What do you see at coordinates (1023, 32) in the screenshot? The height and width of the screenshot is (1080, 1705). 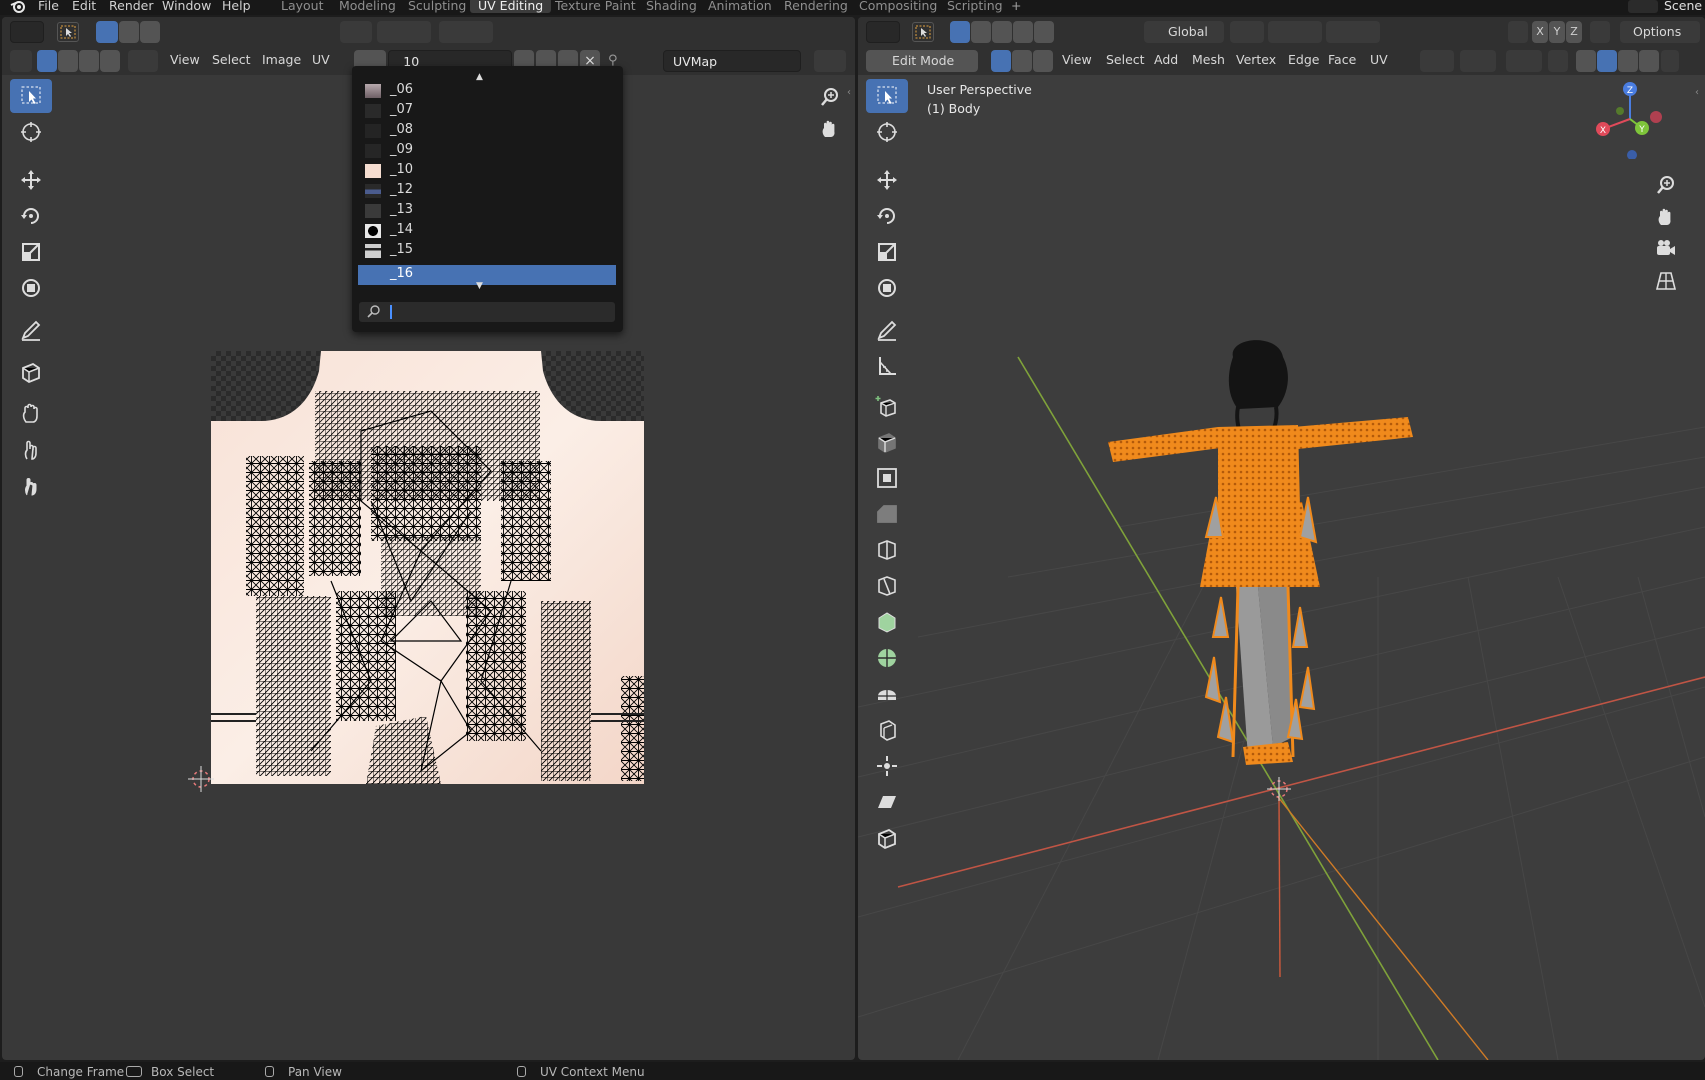 I see `select-mode-invert` at bounding box center [1023, 32].